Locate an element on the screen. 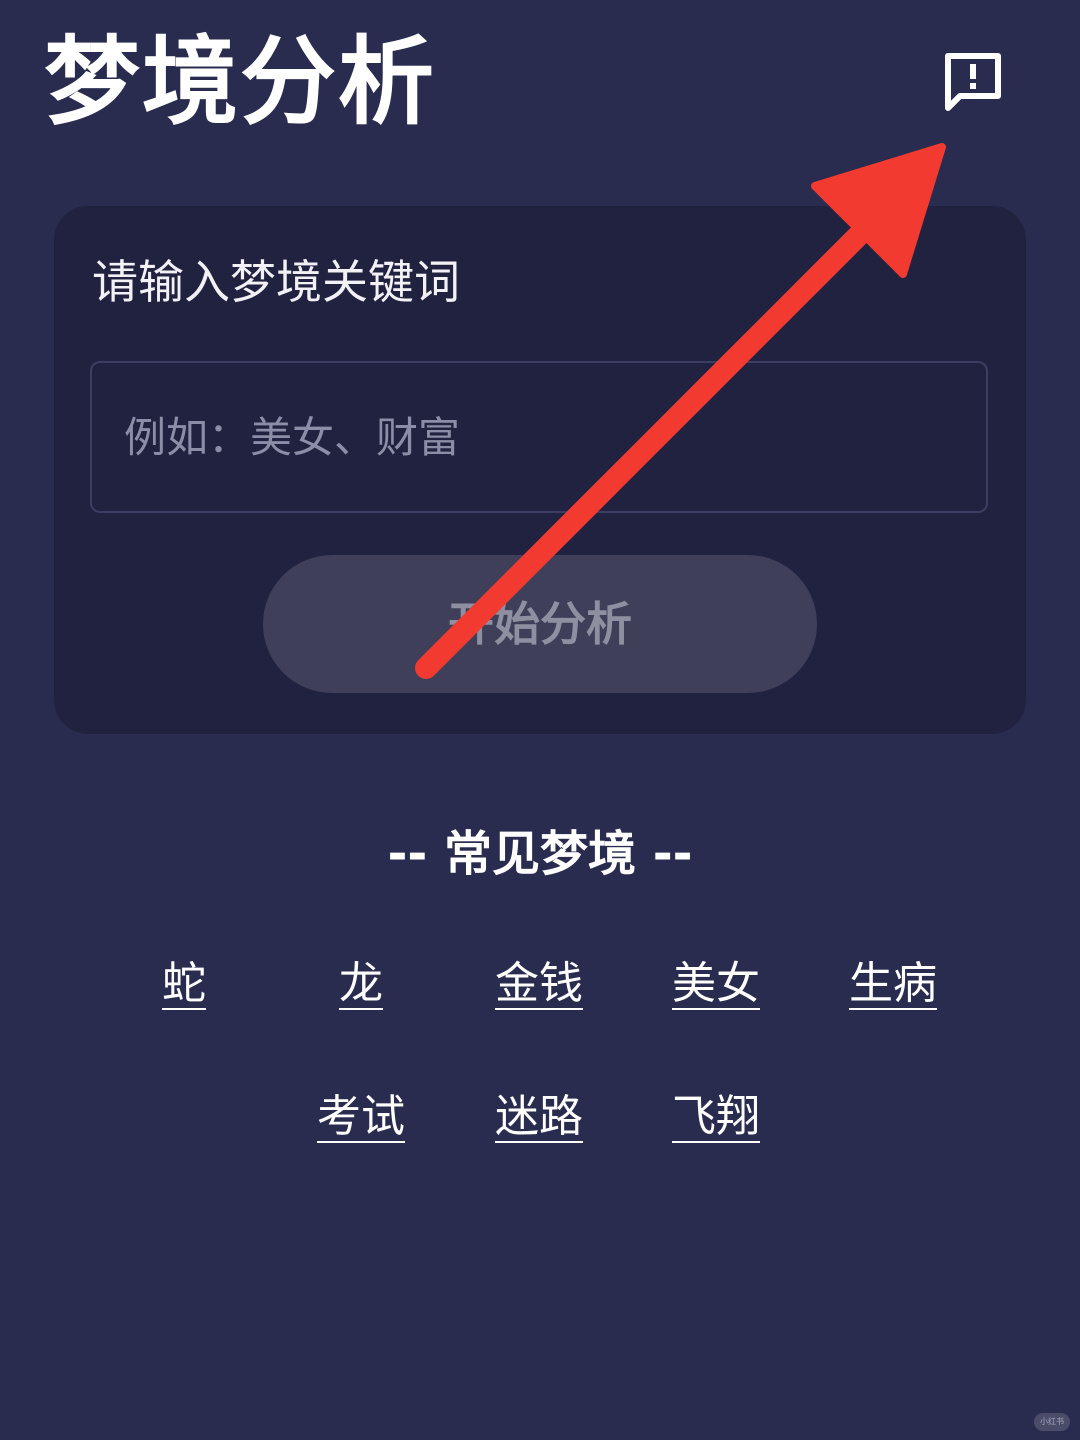 Image resolution: width=1080 pixels, height=1440 pixels. keyword-prompt-label: 请输入梦境关键词 is located at coordinates (276, 282).